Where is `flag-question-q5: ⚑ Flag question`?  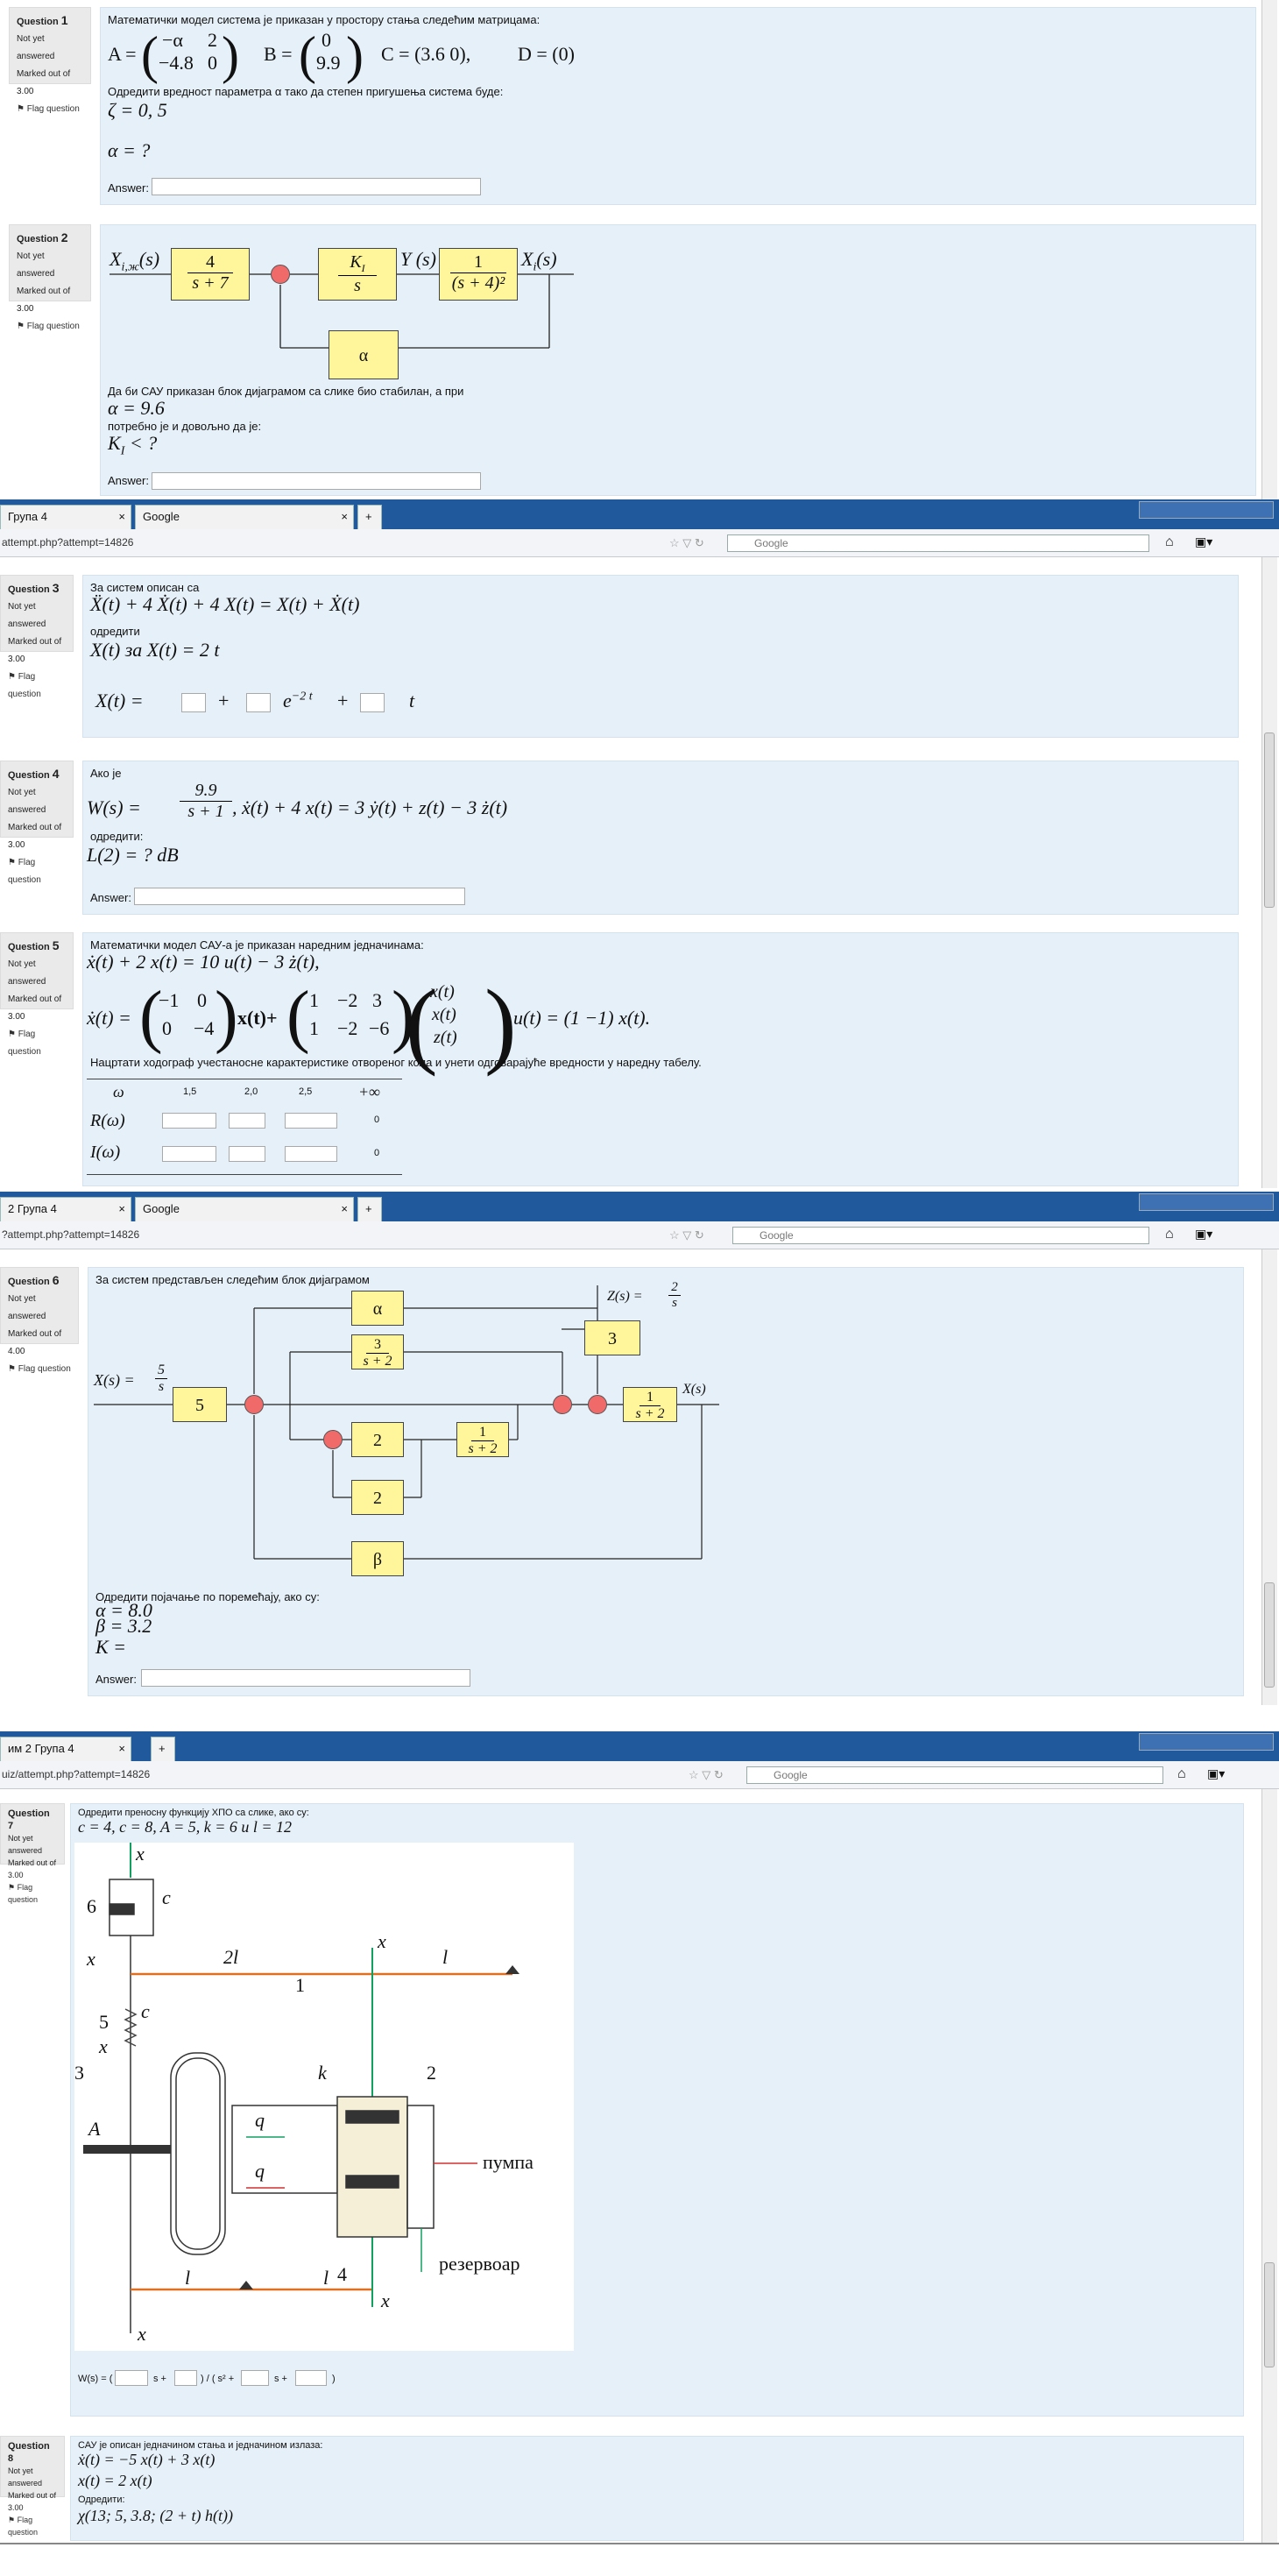
flag-question-q5: ⚑ Flag question is located at coordinates (37, 1043).